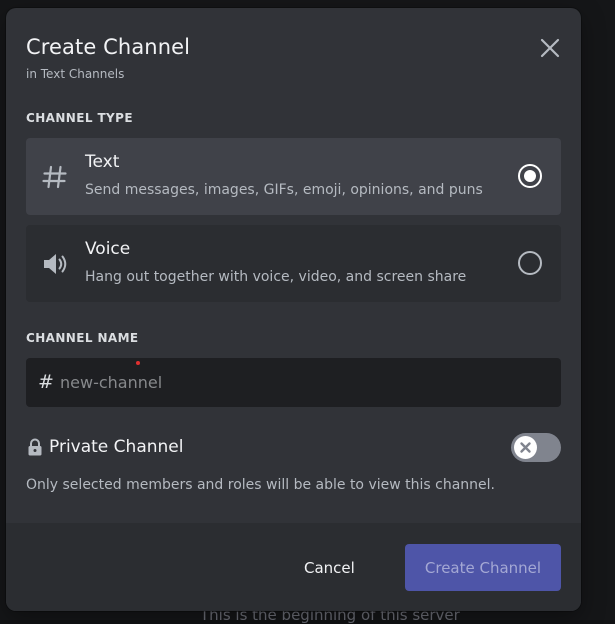 The width and height of the screenshot is (615, 624). I want to click on voice-option-radio, so click(530, 263).